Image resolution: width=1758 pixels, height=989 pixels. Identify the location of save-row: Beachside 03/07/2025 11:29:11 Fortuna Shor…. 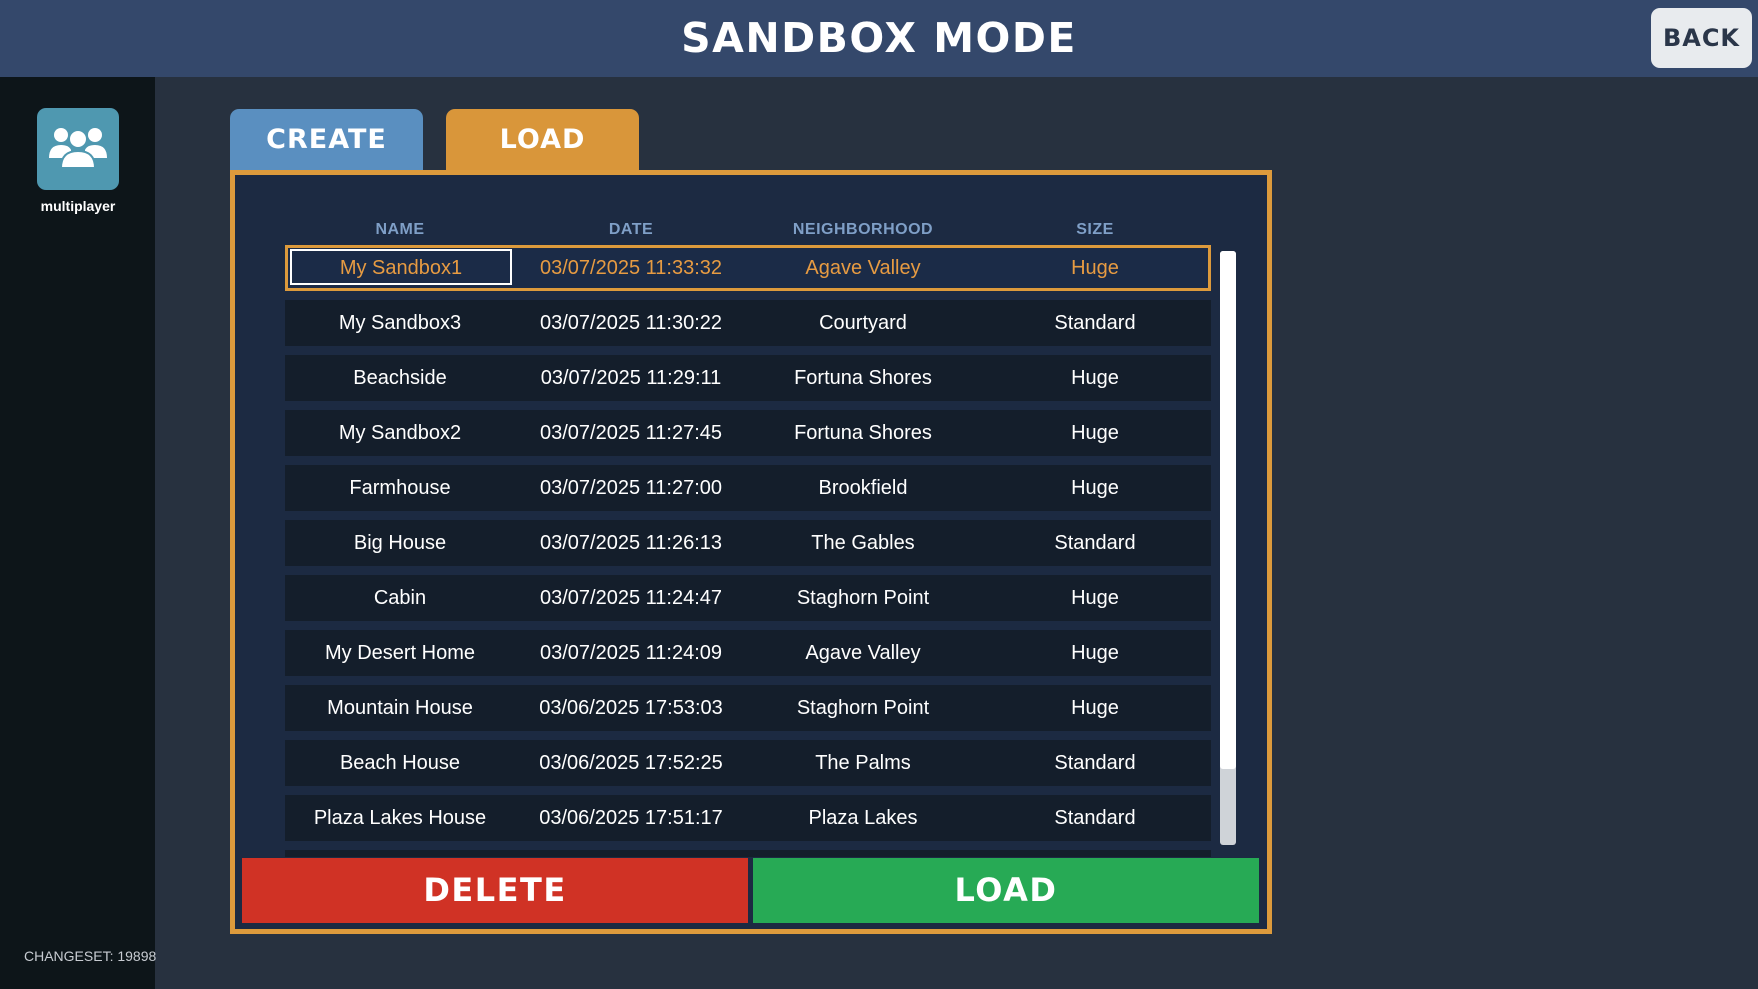
(748, 378).